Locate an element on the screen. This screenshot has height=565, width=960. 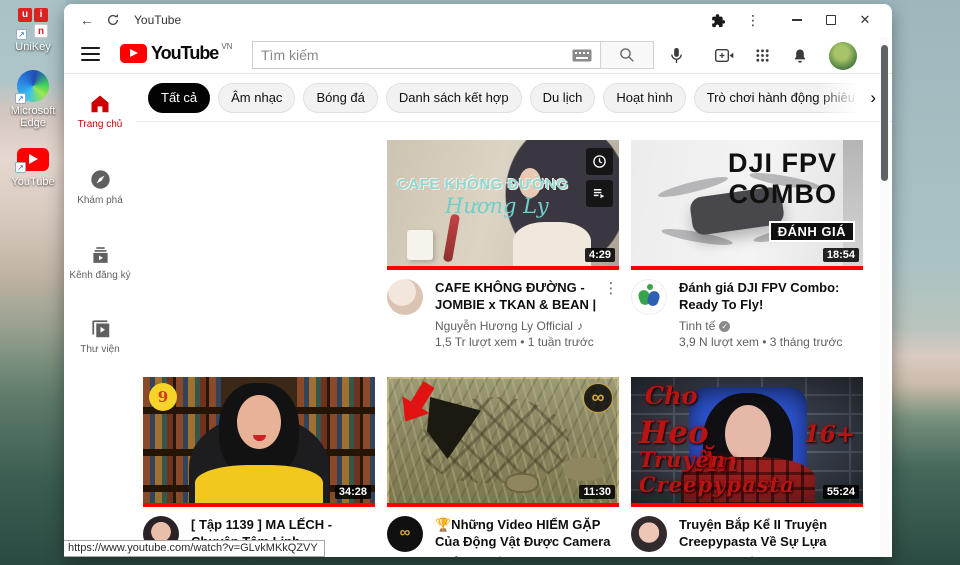
search-button is located at coordinates (627, 55).